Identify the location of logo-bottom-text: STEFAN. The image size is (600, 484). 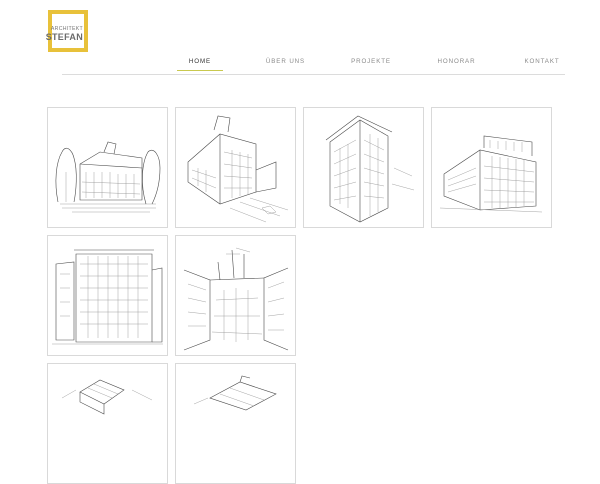
(64, 37).